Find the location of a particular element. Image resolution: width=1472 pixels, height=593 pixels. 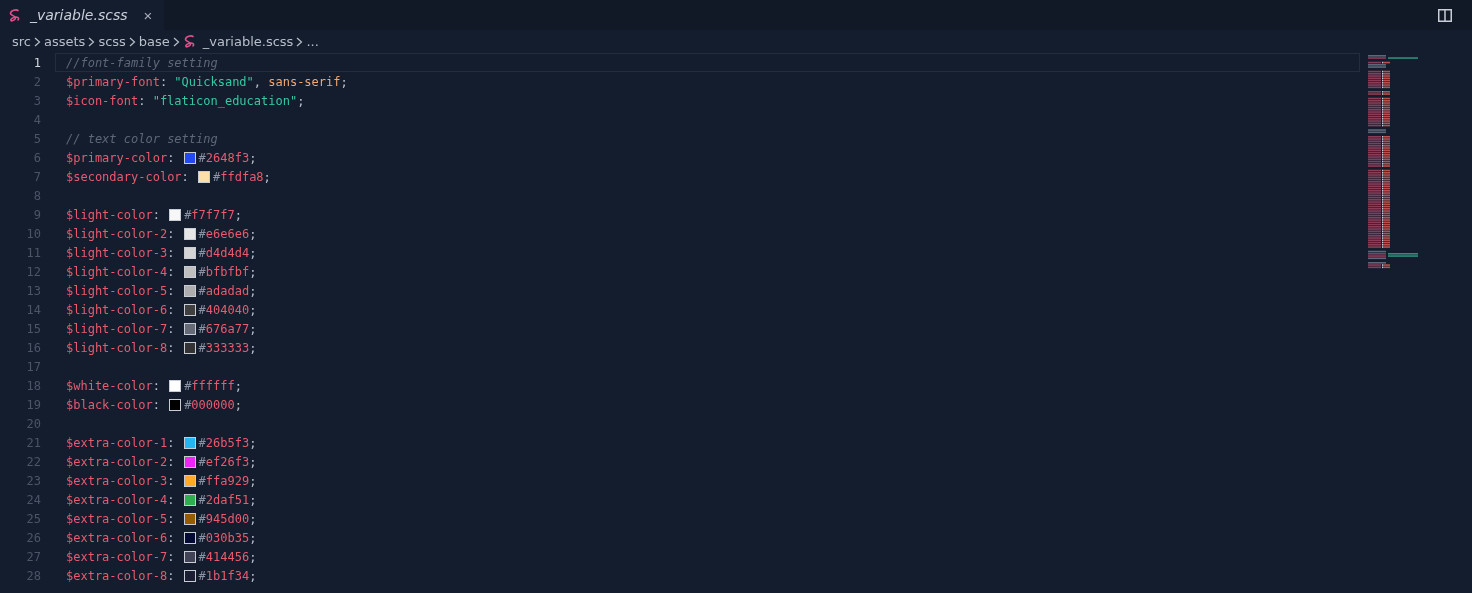

line-number: 14 is located at coordinates (33, 309).